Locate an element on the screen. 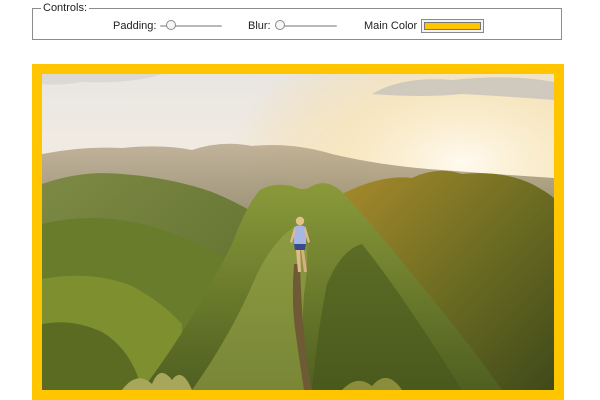 The width and height of the screenshot is (600, 400). main-color-label: Main Color is located at coordinates (391, 26).